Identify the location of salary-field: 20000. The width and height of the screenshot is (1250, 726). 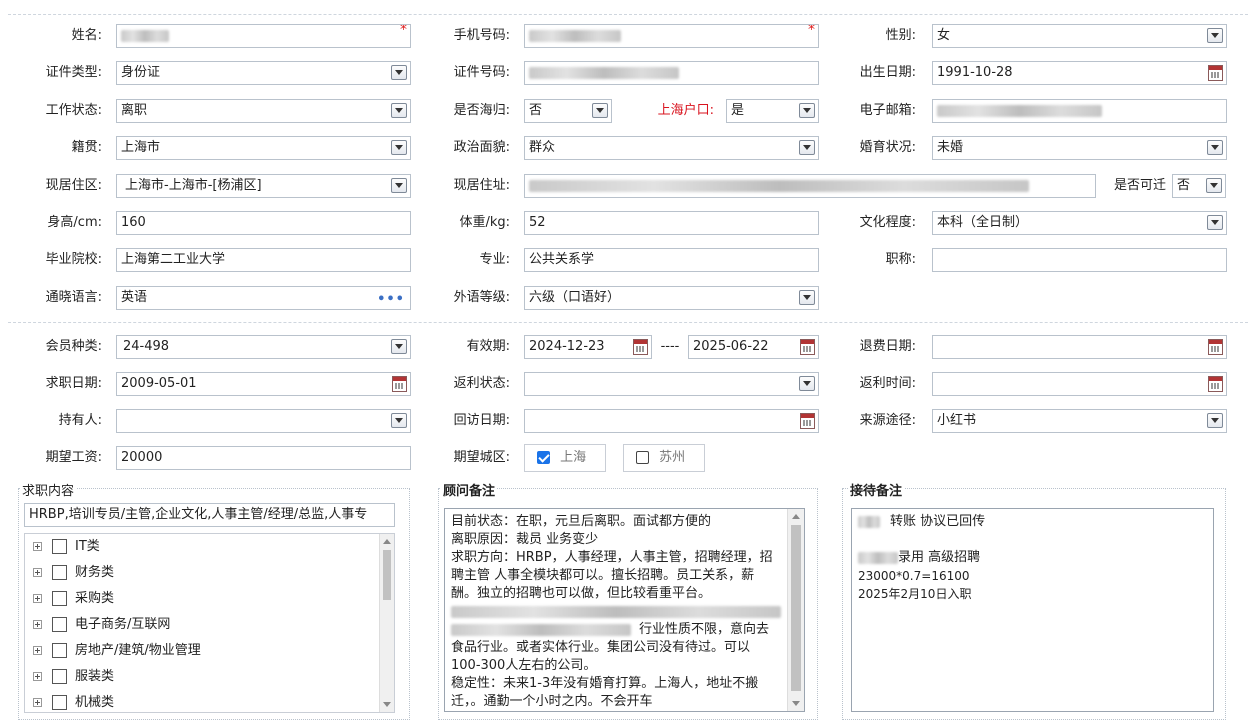
(263, 458).